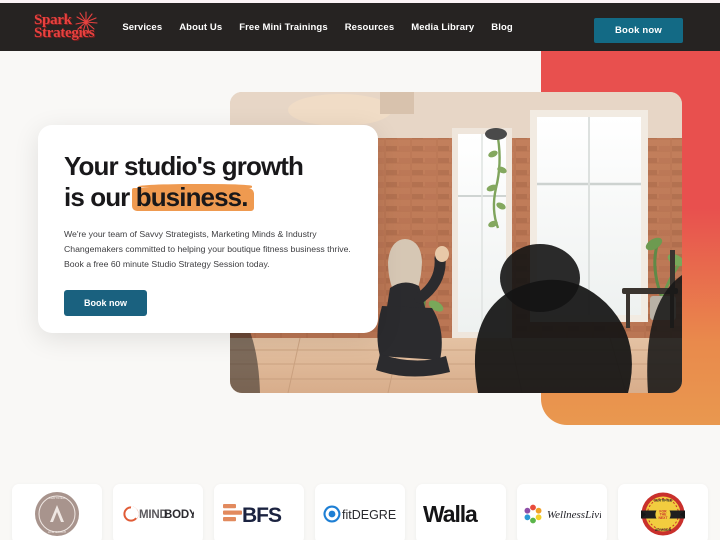 The width and height of the screenshot is (720, 540). I want to click on certified-wellness-life-coach-seal-icon: CERTIFIED LIFE COACH, so click(57, 514).